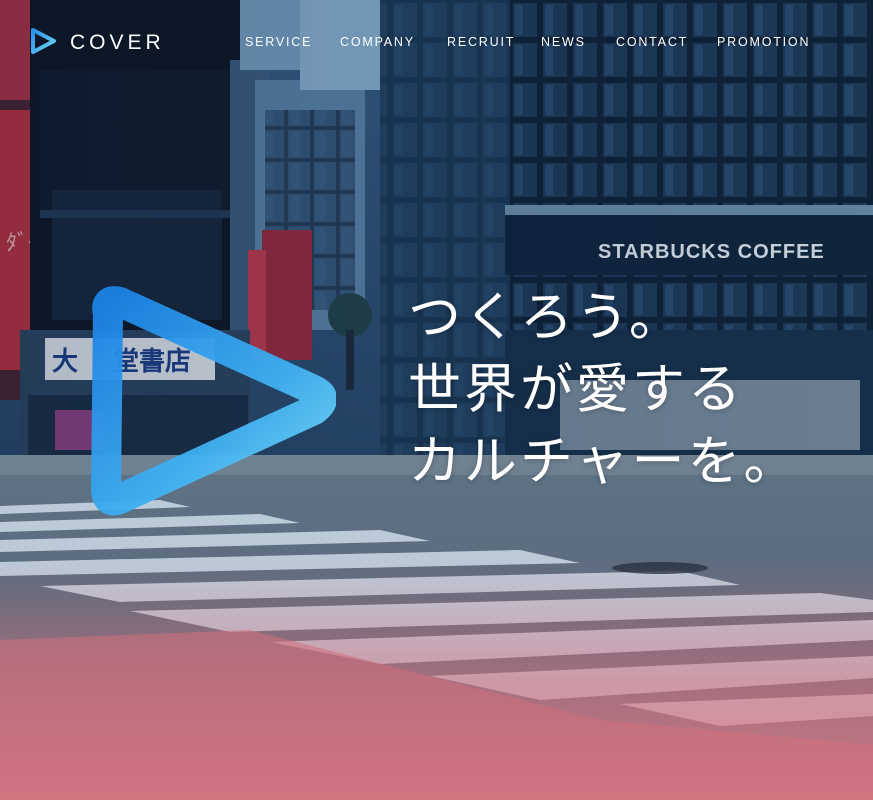 The height and width of the screenshot is (800, 873). I want to click on nav-item-company: COMPANY, so click(377, 42).